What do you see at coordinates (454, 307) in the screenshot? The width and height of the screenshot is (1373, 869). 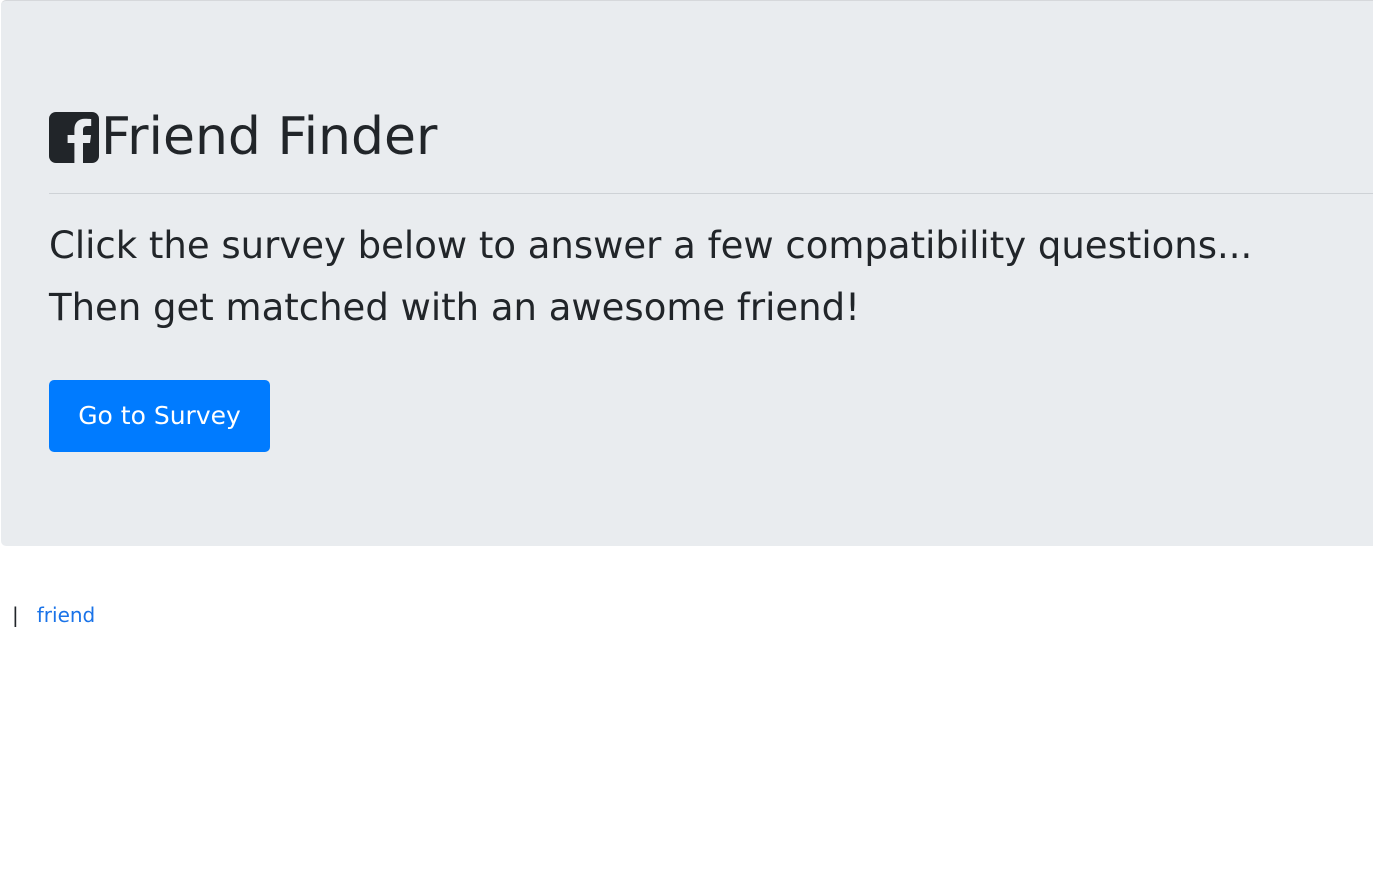 I see `lead-line-2: Then get matched with an awesome friend!` at bounding box center [454, 307].